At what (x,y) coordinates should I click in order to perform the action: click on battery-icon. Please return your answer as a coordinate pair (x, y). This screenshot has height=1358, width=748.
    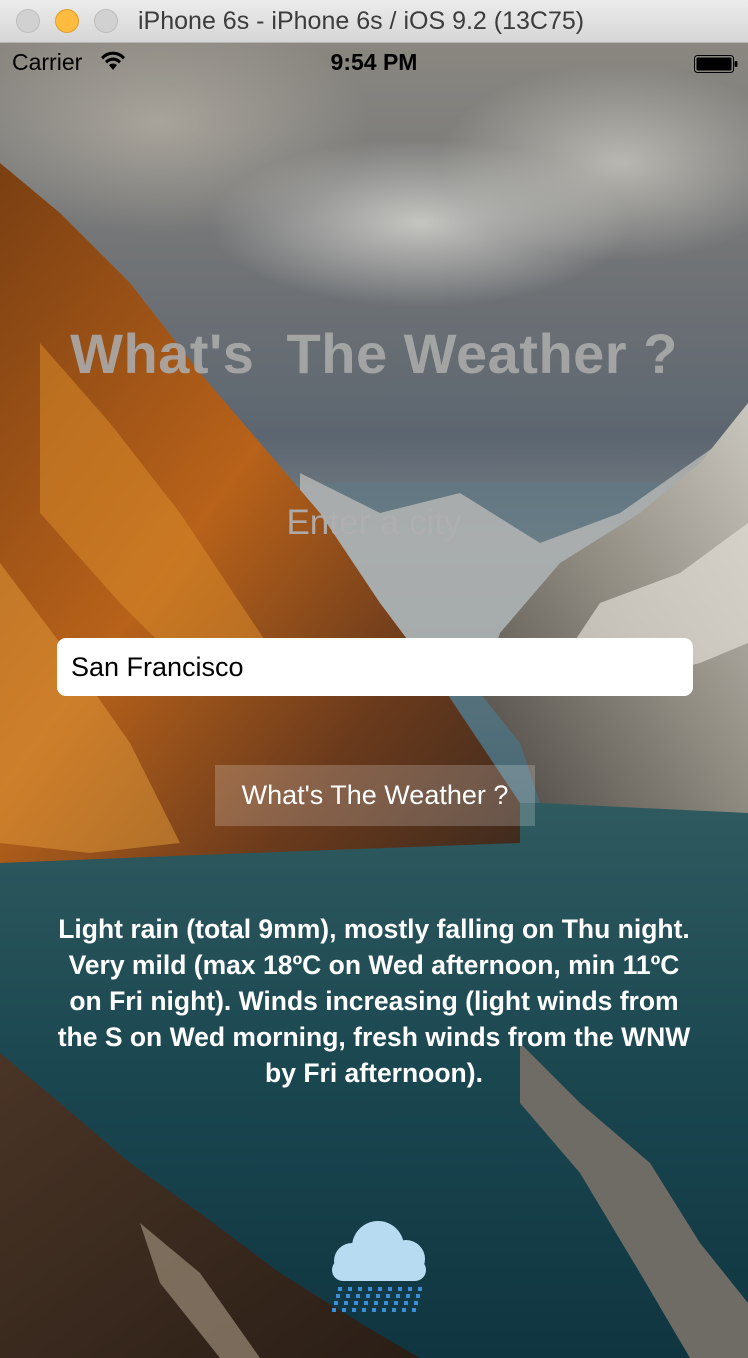
    Looking at the image, I should click on (716, 64).